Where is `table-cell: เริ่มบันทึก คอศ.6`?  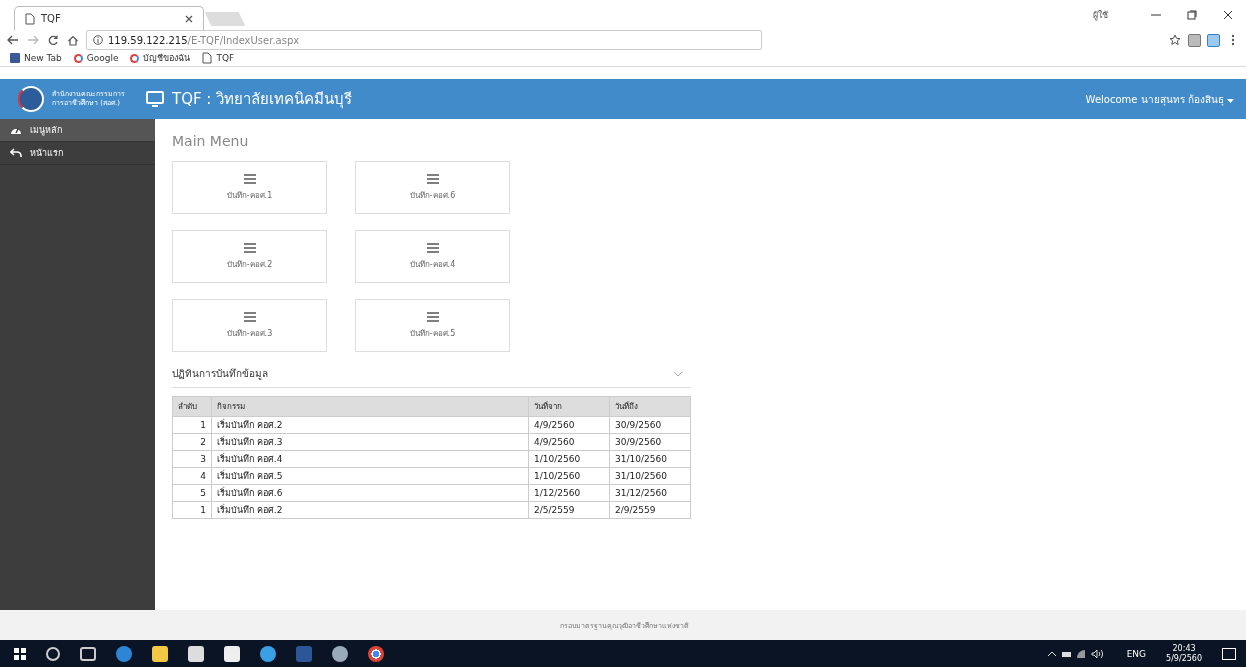 table-cell: เริ่มบันทึก คอศ.6 is located at coordinates (370, 493).